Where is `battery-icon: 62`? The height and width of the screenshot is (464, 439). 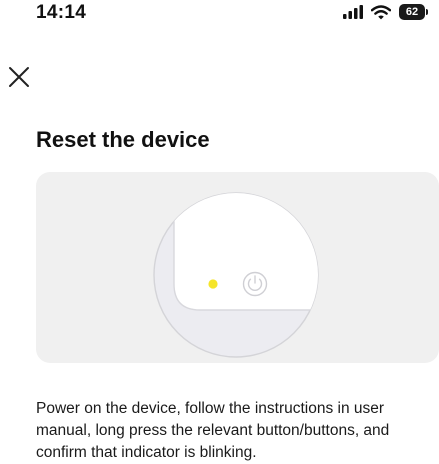 battery-icon: 62 is located at coordinates (413, 12).